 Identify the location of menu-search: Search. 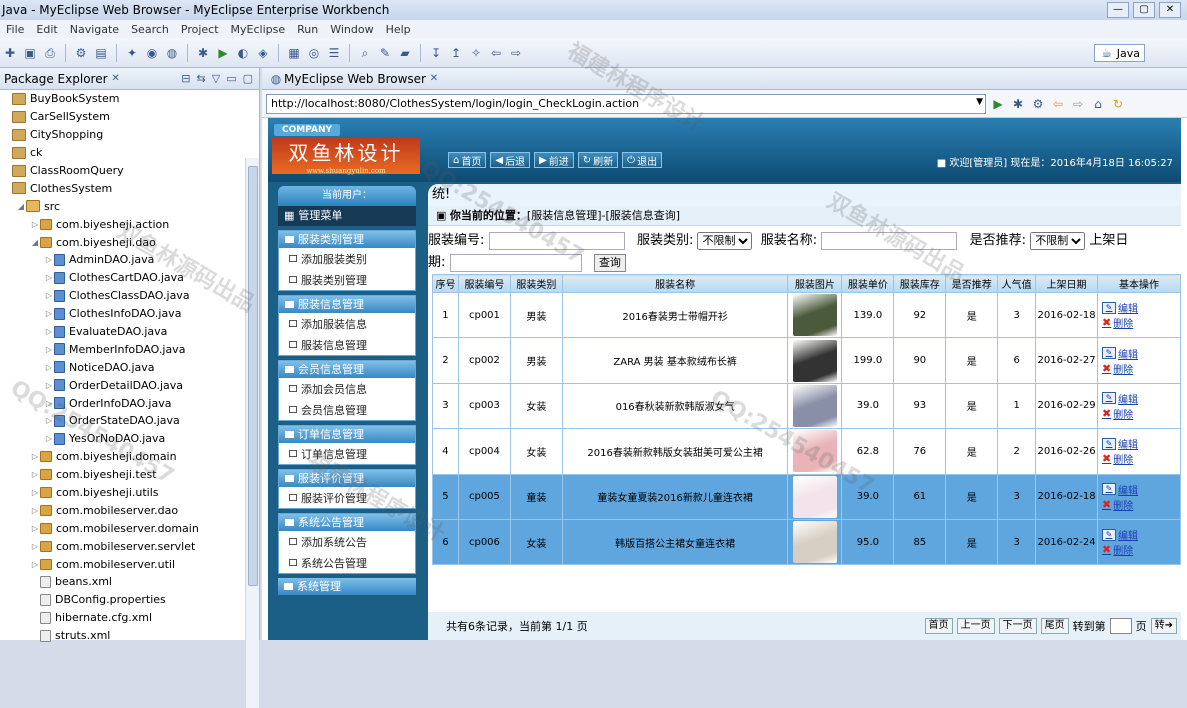
(150, 29).